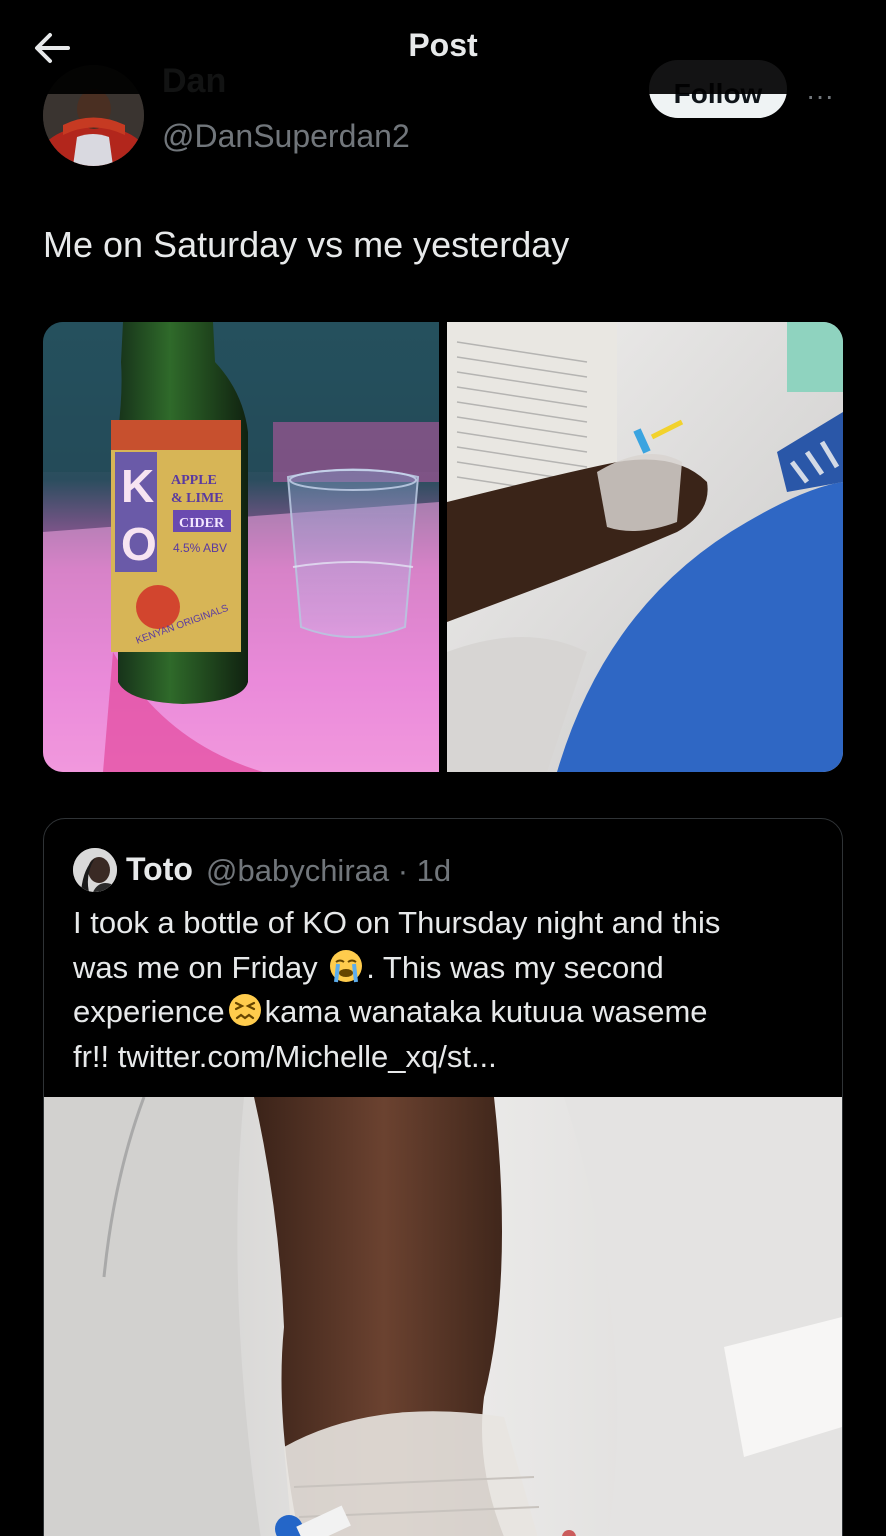 The width and height of the screenshot is (886, 1536). I want to click on post-image-hospital-bed, so click(645, 547).